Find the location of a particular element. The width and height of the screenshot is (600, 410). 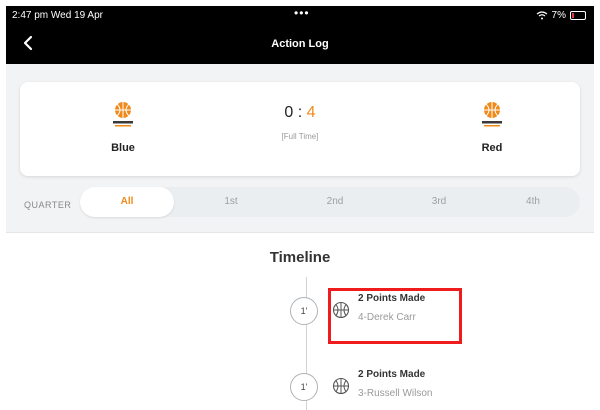

tab-all: All is located at coordinates (127, 202).